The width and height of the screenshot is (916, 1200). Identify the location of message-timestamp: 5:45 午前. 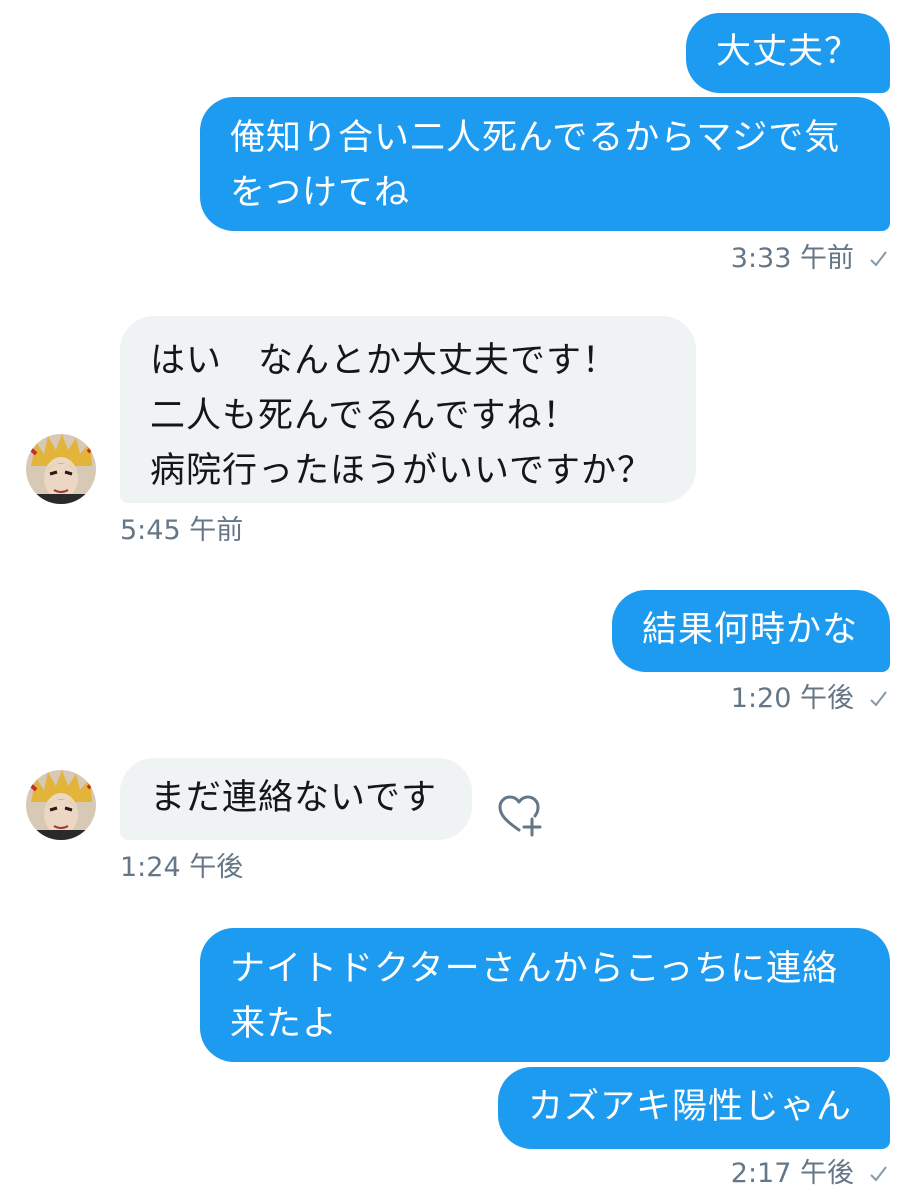
(182, 530).